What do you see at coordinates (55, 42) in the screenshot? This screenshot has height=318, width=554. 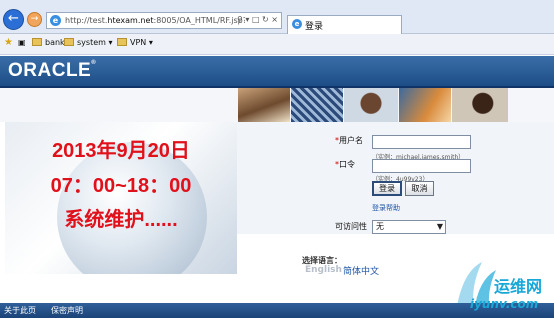 I see `favorite-label: bank` at bounding box center [55, 42].